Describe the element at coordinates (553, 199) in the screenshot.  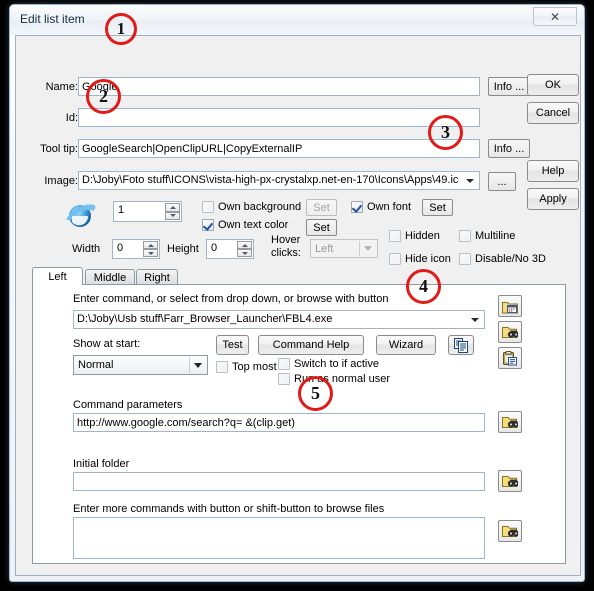
I see `apply-button: Apply` at that location.